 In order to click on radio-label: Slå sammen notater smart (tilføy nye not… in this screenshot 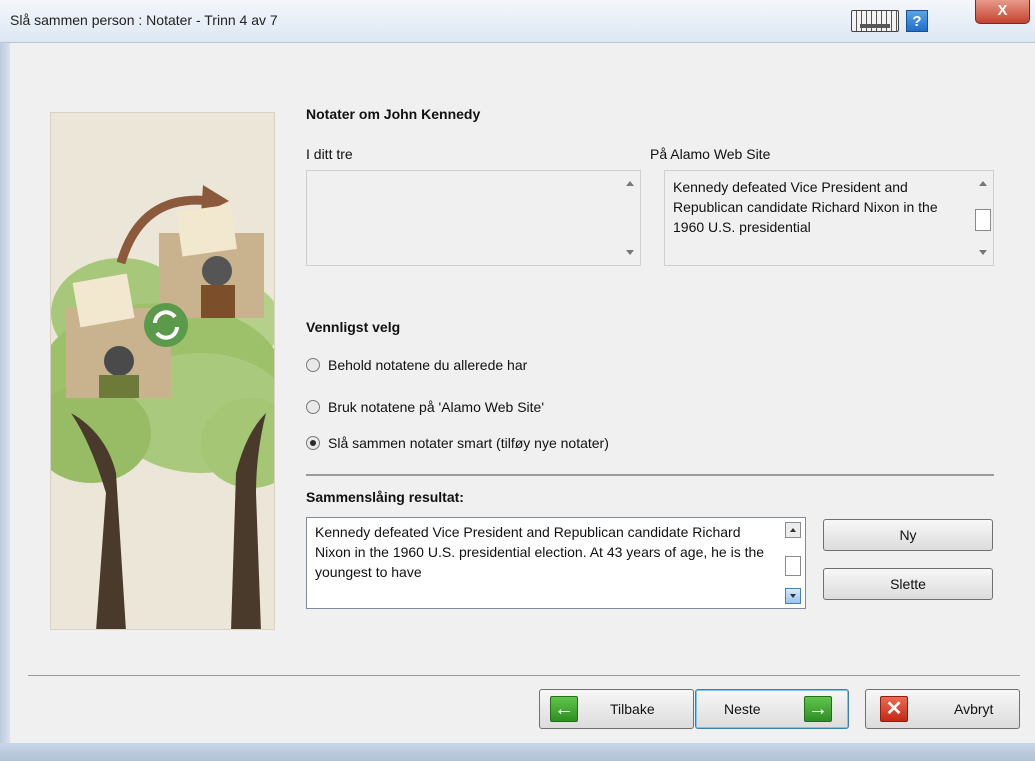, I will do `click(468, 443)`.